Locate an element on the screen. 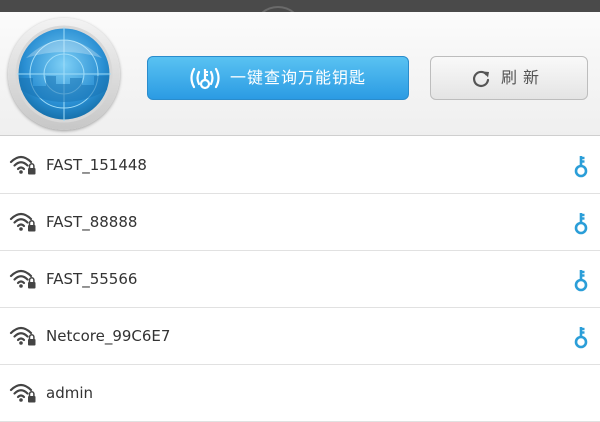 Image resolution: width=600 pixels, height=422 pixels. network-row: FAST_88888 is located at coordinates (300, 222).